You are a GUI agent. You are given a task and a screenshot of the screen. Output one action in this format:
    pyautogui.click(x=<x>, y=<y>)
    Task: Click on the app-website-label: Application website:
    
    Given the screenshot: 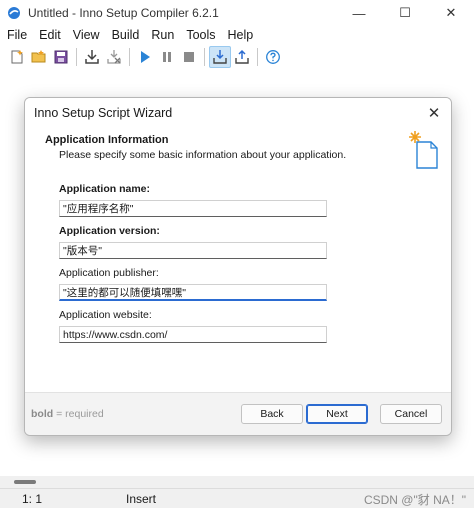 What is the action you would take?
    pyautogui.click(x=105, y=315)
    